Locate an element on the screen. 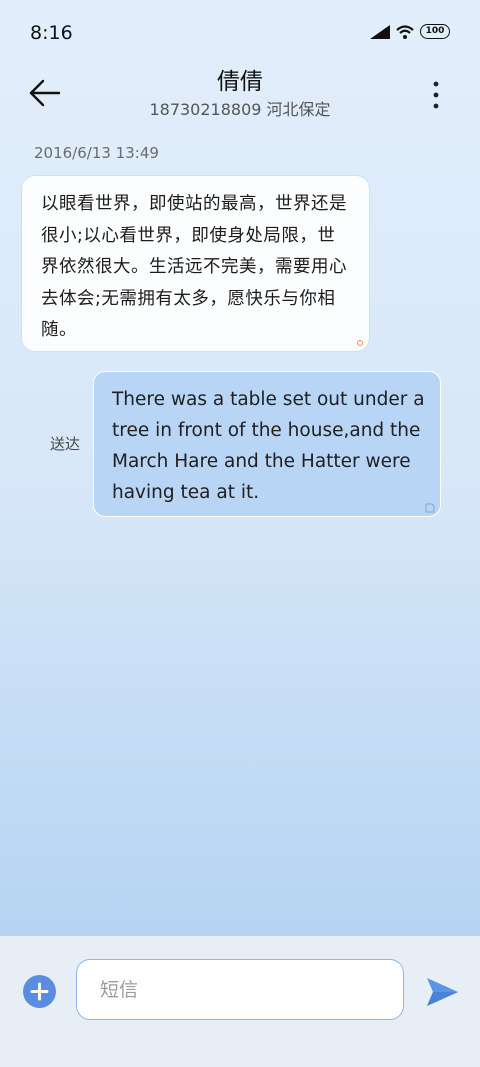 Image resolution: width=480 pixels, height=1067 pixels. conversation-header: 倩倩 18730218809 河北保定 is located at coordinates (240, 95).